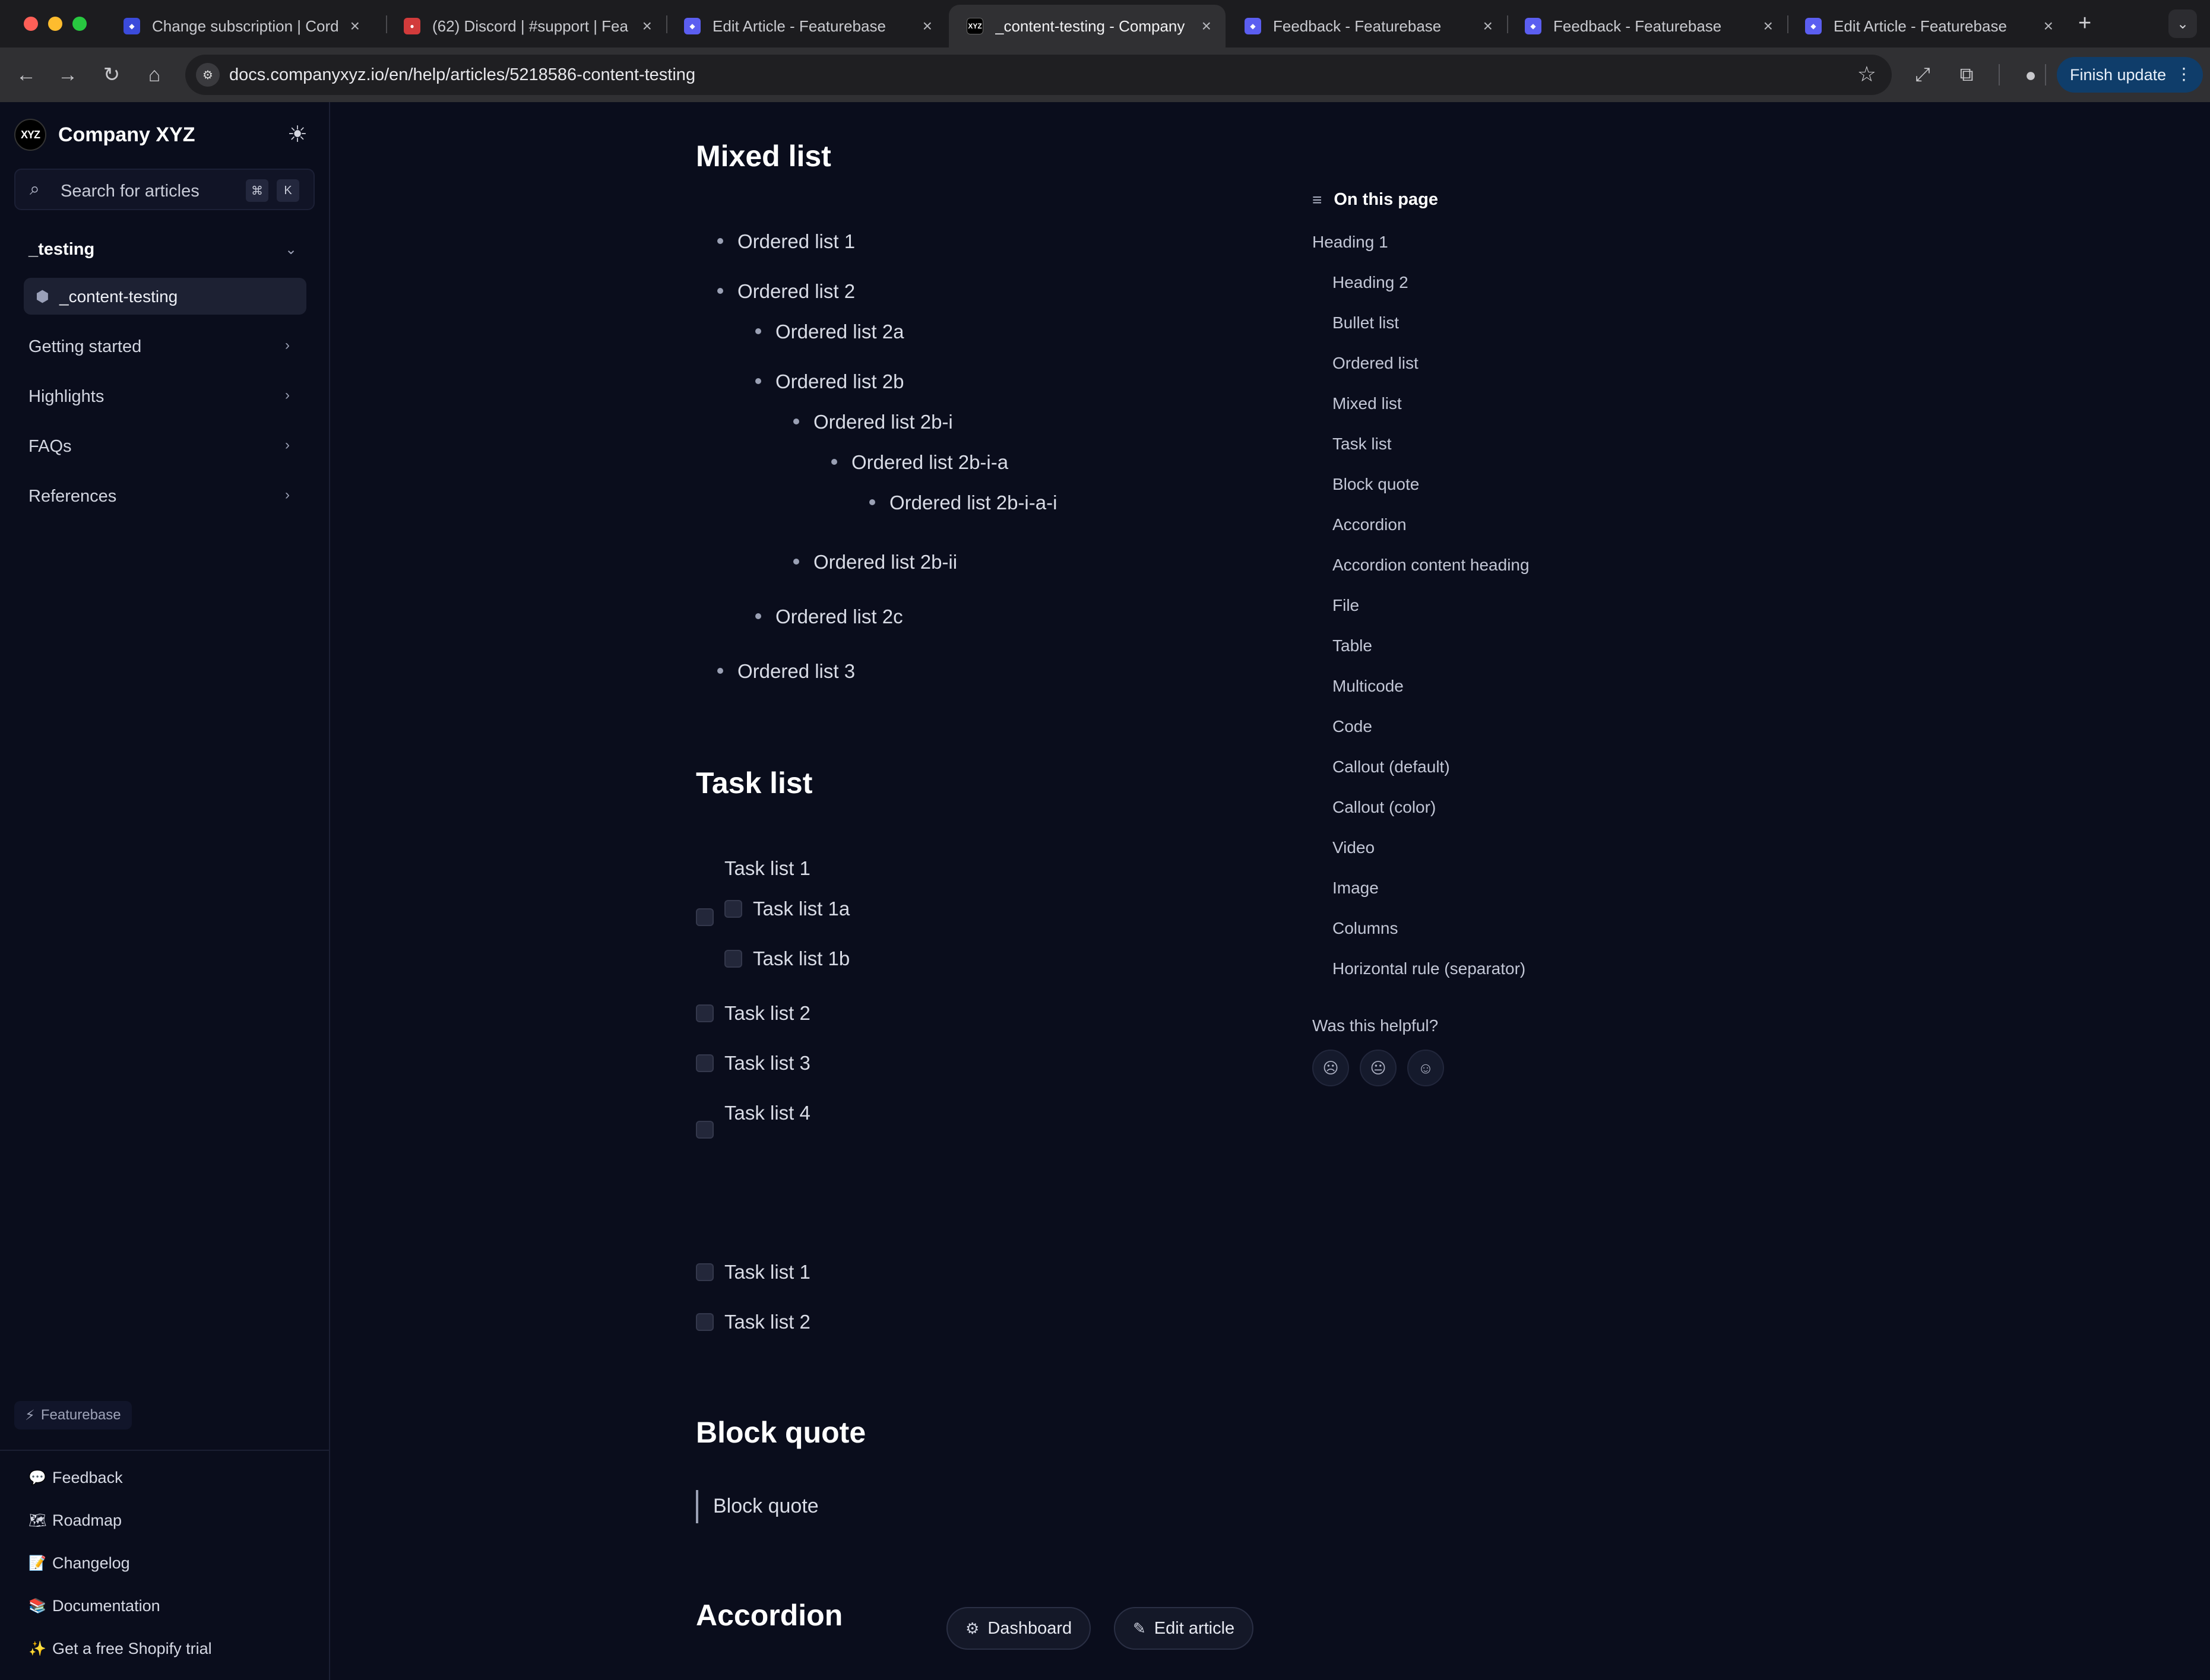 This screenshot has height=1680, width=2210. I want to click on window-close-button, so click(31, 24).